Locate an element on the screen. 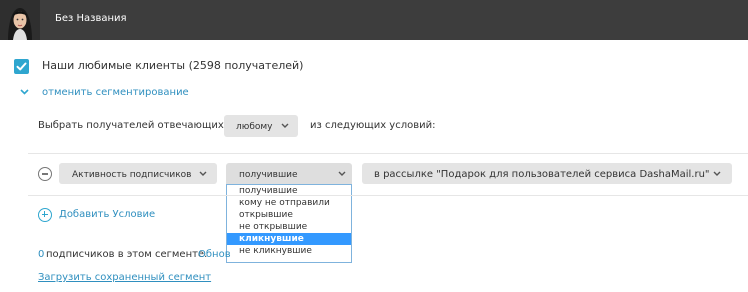 This screenshot has height=292, width=748. operator-option-not-clicked: не кликнувшие is located at coordinates (289, 251).